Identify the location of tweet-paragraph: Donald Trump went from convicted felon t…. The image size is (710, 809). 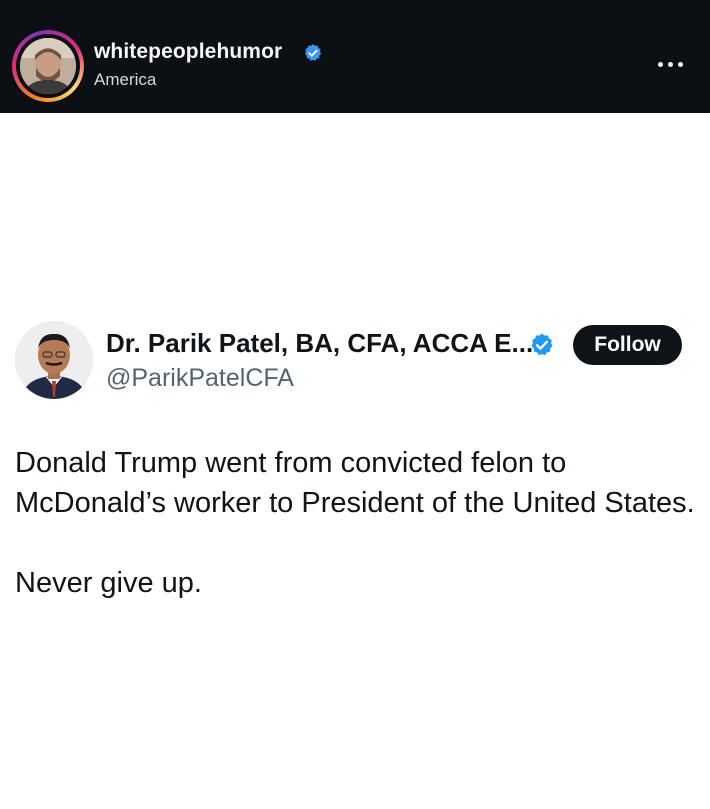
(355, 483).